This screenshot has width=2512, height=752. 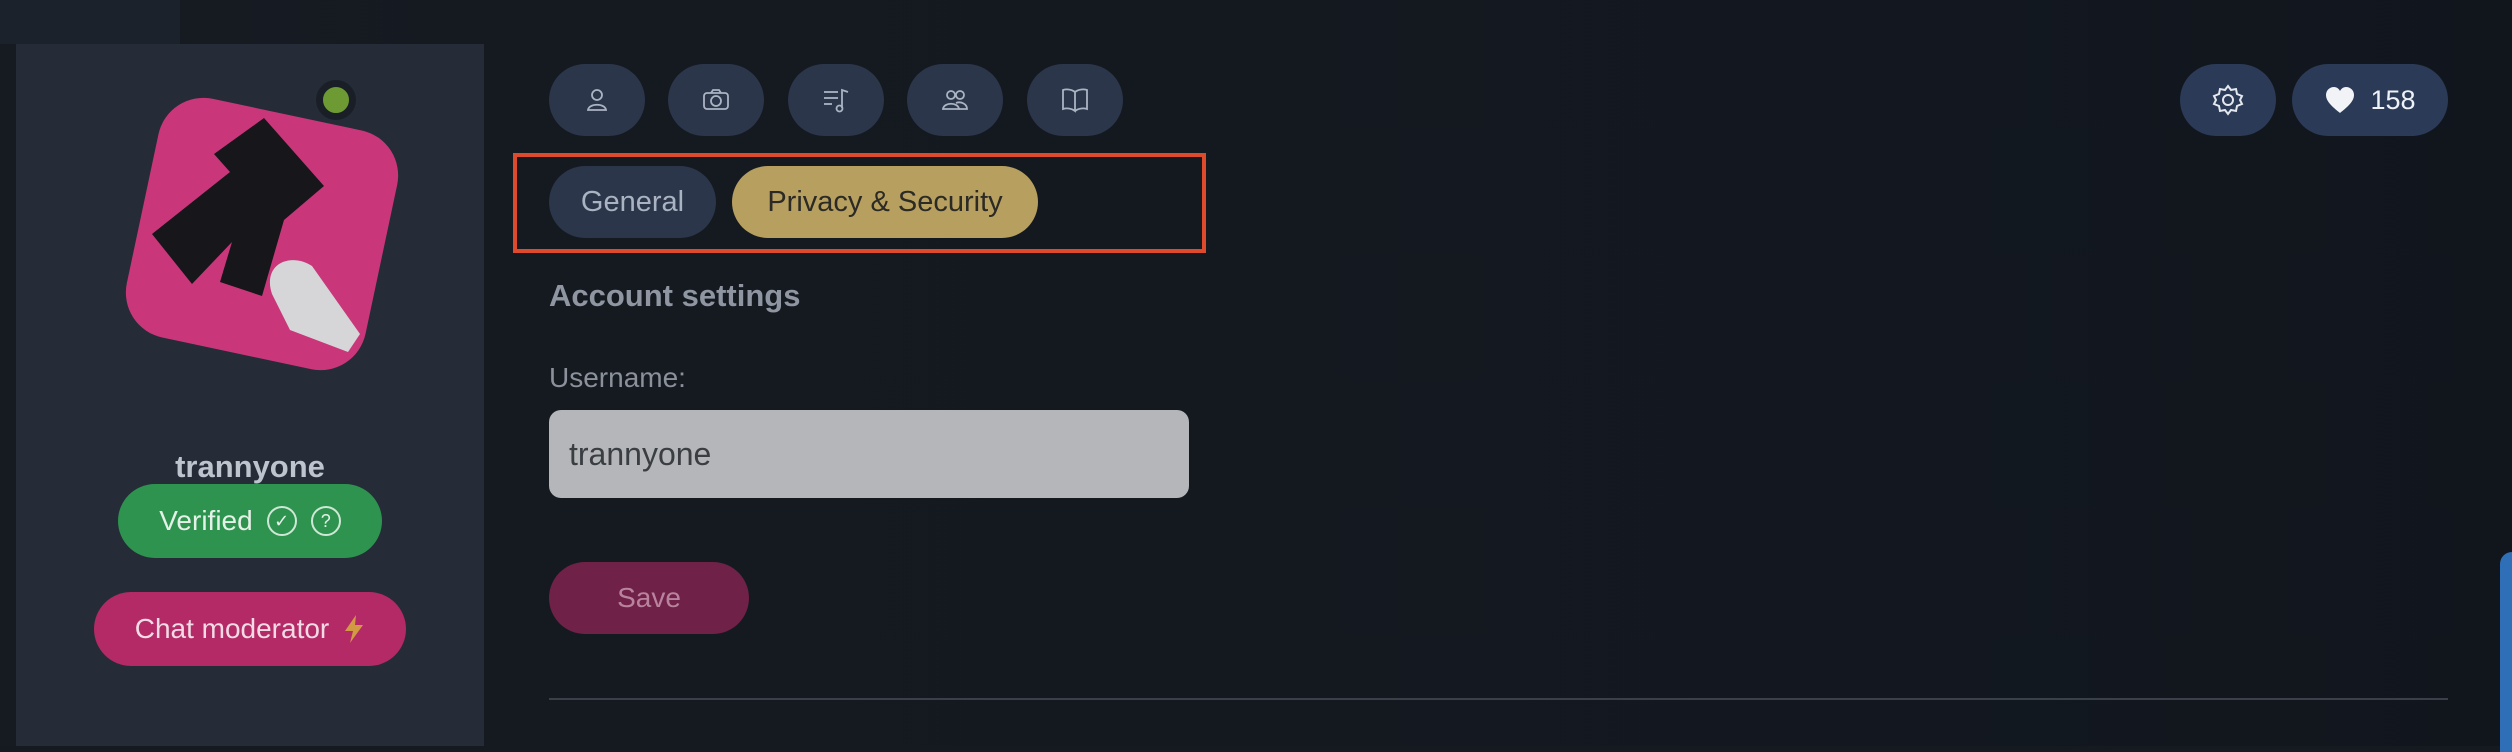 I want to click on camera-icon, so click(x=716, y=99).